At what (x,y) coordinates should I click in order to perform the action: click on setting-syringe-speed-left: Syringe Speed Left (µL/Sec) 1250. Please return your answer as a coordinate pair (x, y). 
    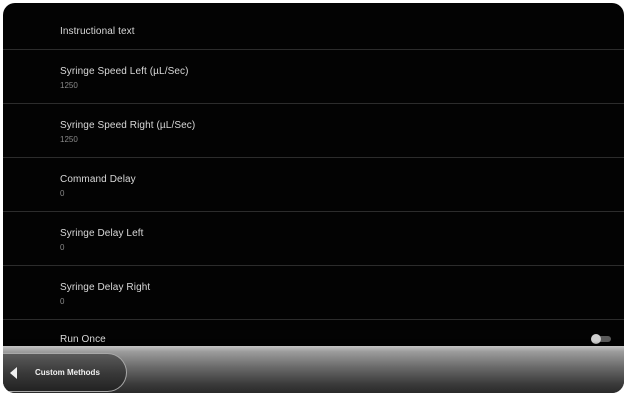
    Looking at the image, I should click on (313, 77).